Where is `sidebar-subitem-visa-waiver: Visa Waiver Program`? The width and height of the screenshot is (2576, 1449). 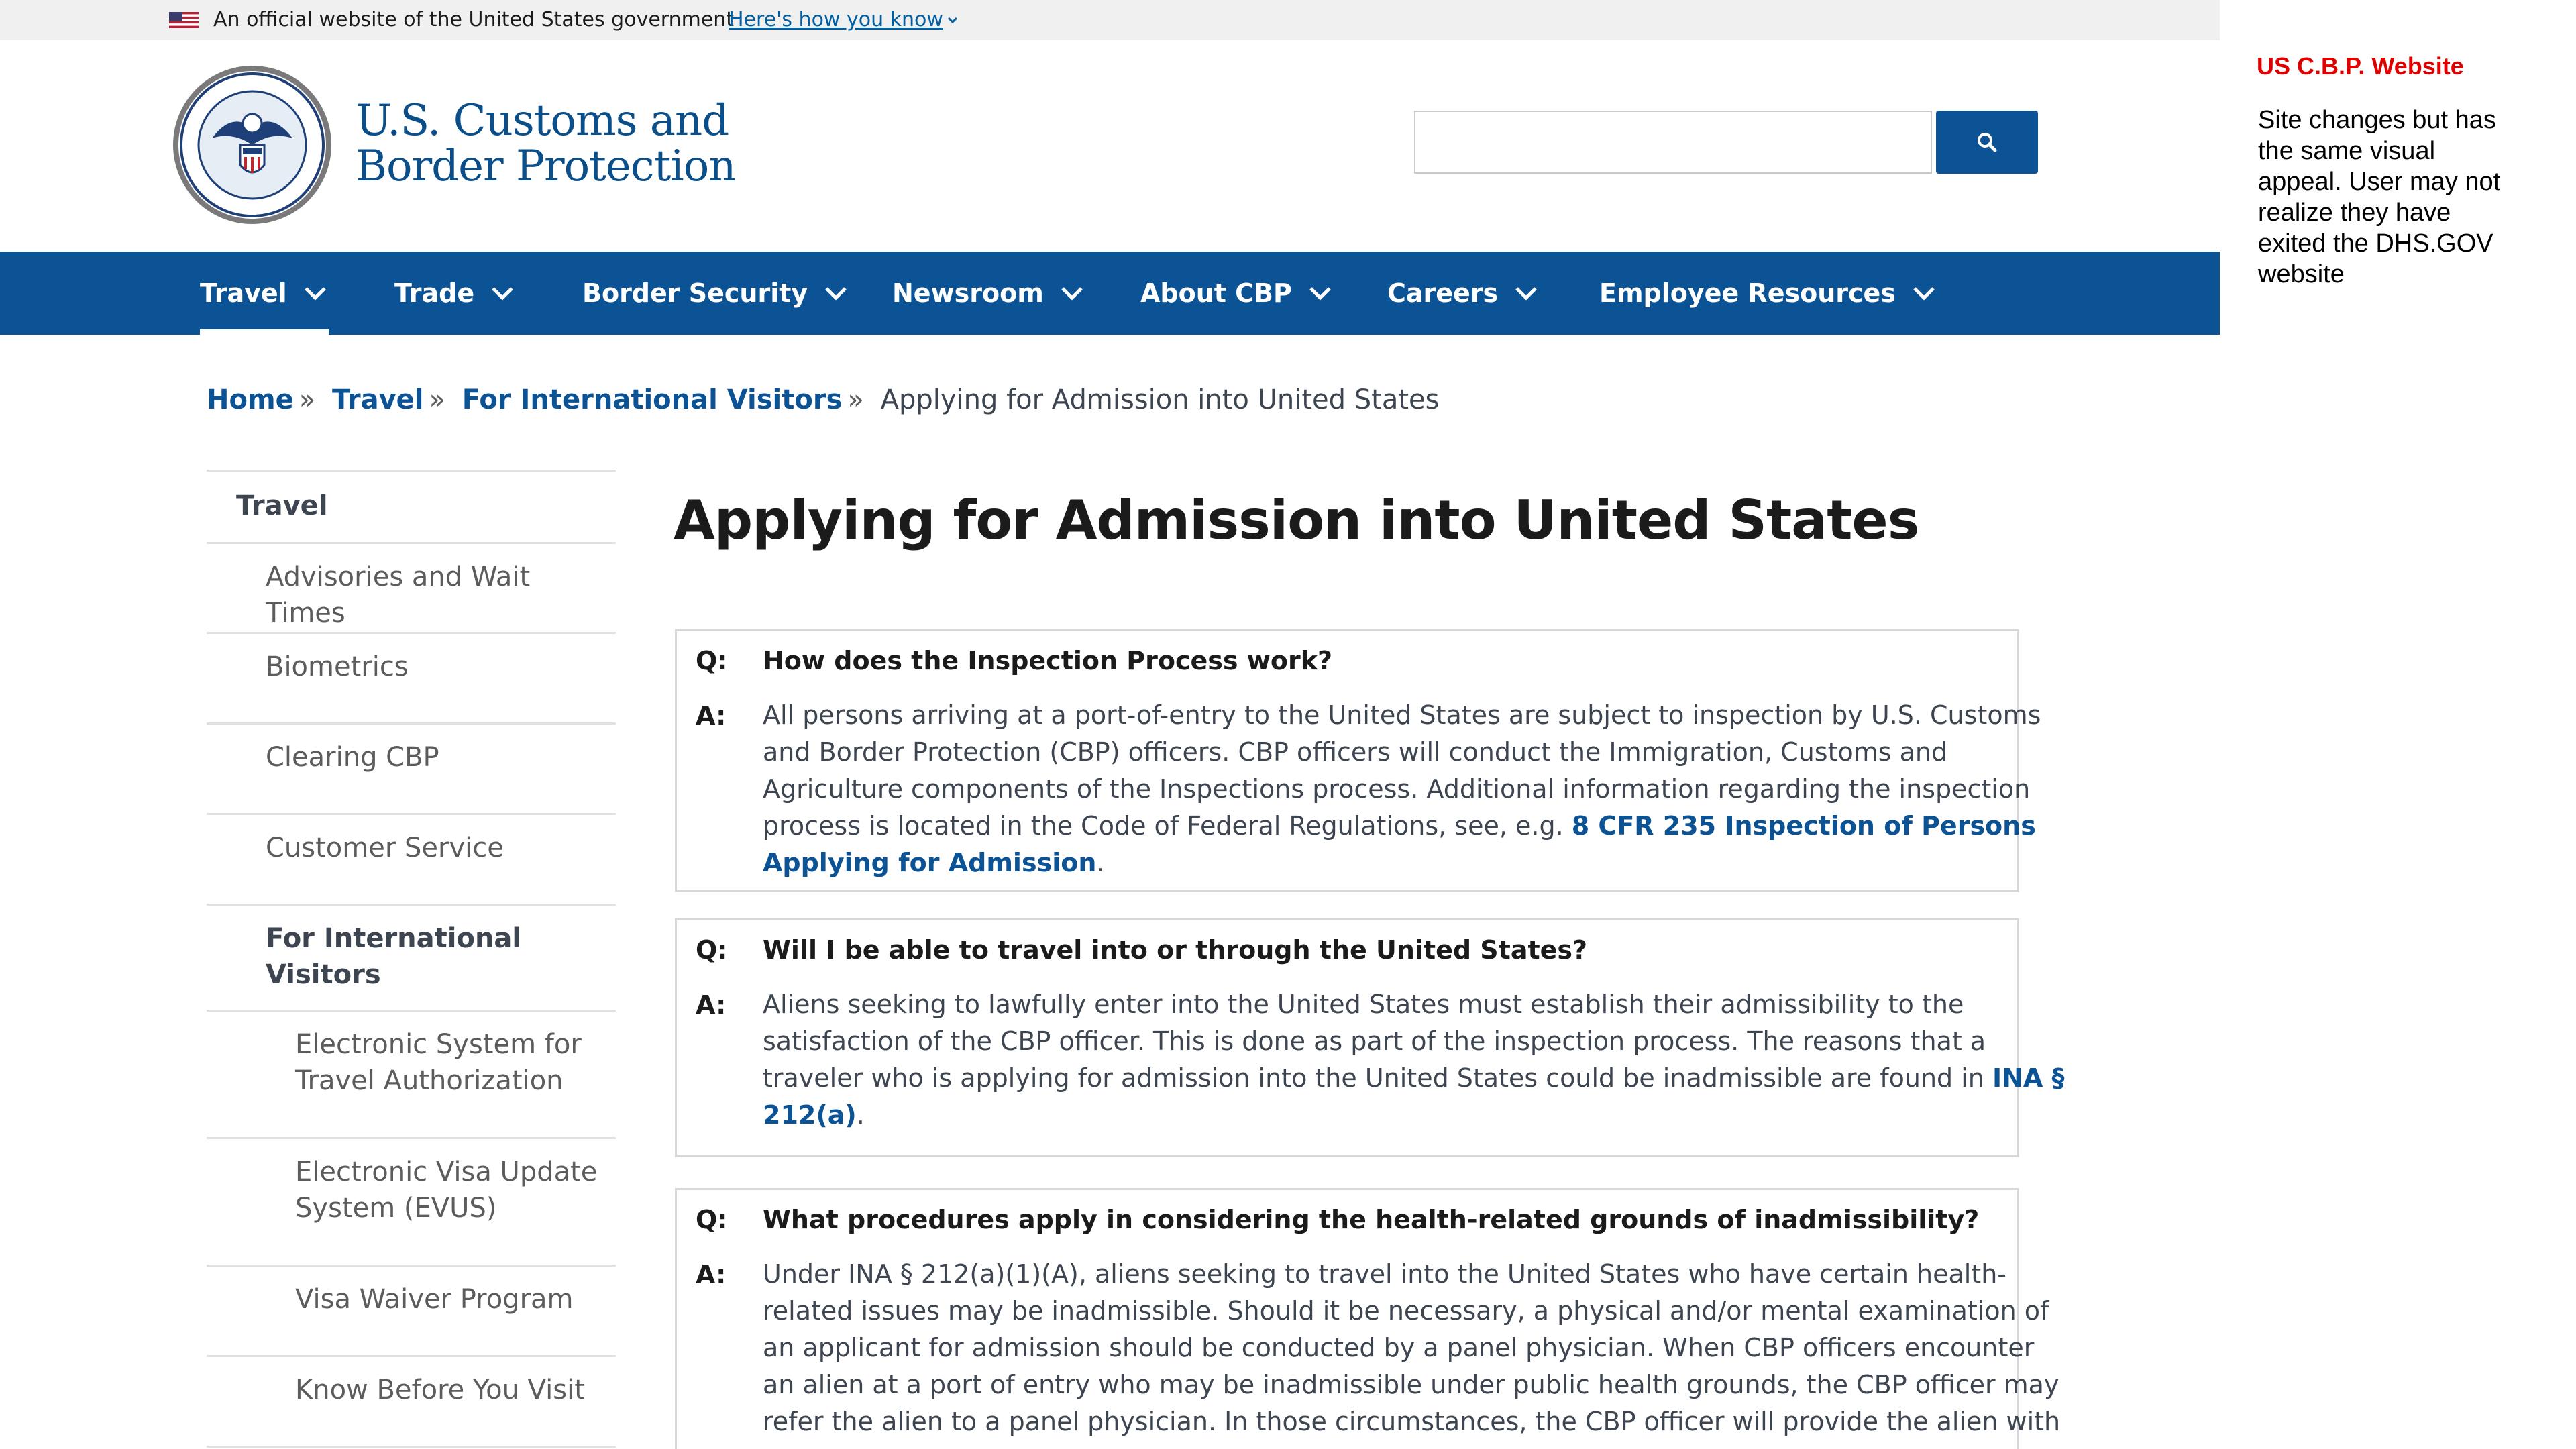
sidebar-subitem-visa-waiver: Visa Waiver Program is located at coordinates (411, 1310).